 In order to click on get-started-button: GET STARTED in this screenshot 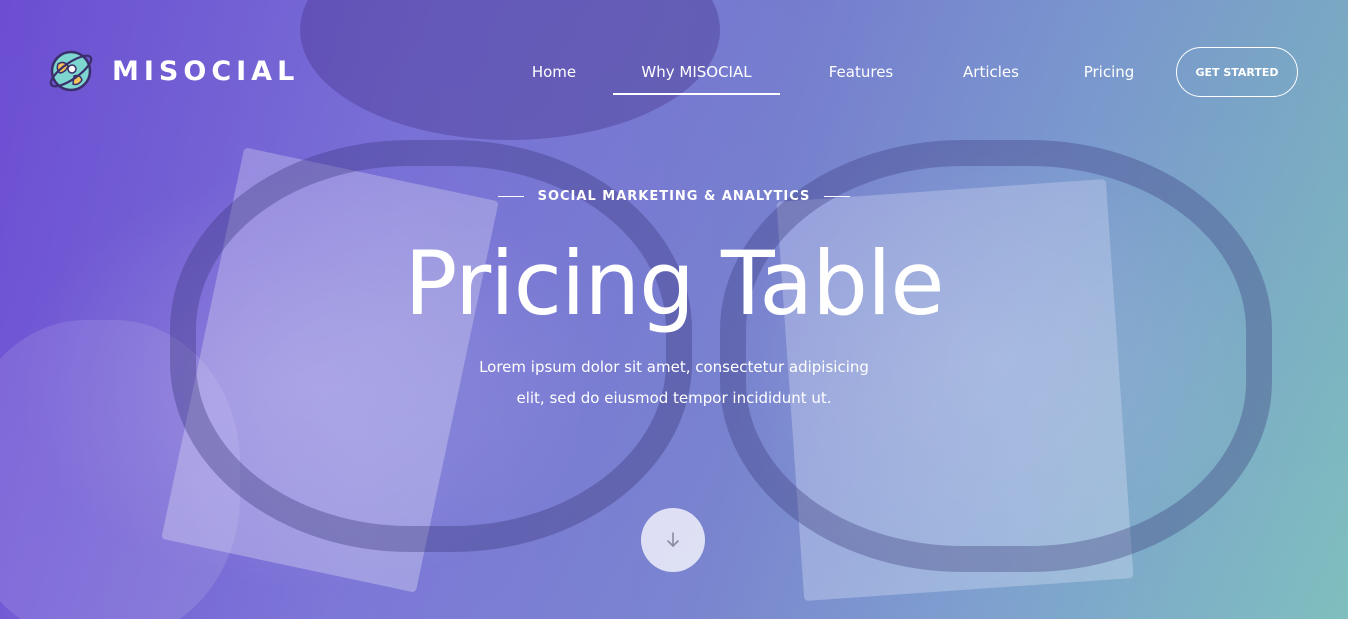, I will do `click(1237, 72)`.